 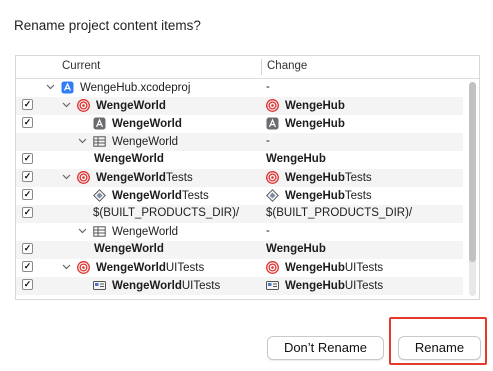 I want to click on table-header: Current Change, so click(x=247, y=67).